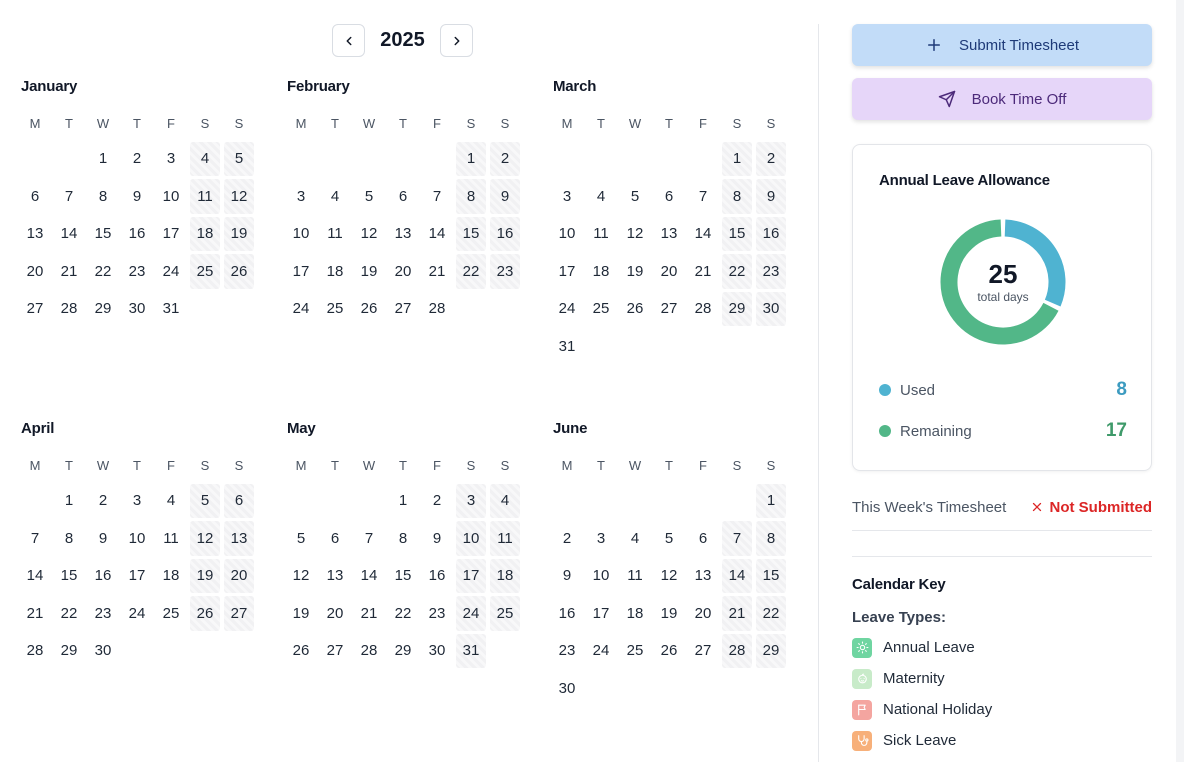  I want to click on weekend-day-cell: 16, so click(505, 233).